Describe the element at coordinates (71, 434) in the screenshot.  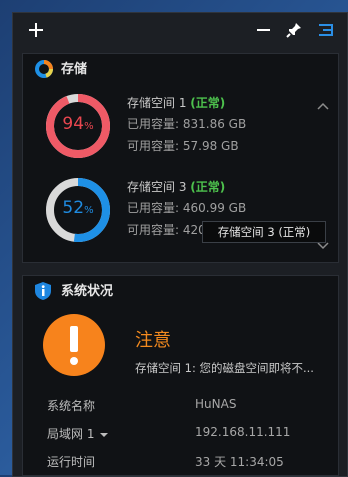
I see `lan-label-text: 局域网 1` at that location.